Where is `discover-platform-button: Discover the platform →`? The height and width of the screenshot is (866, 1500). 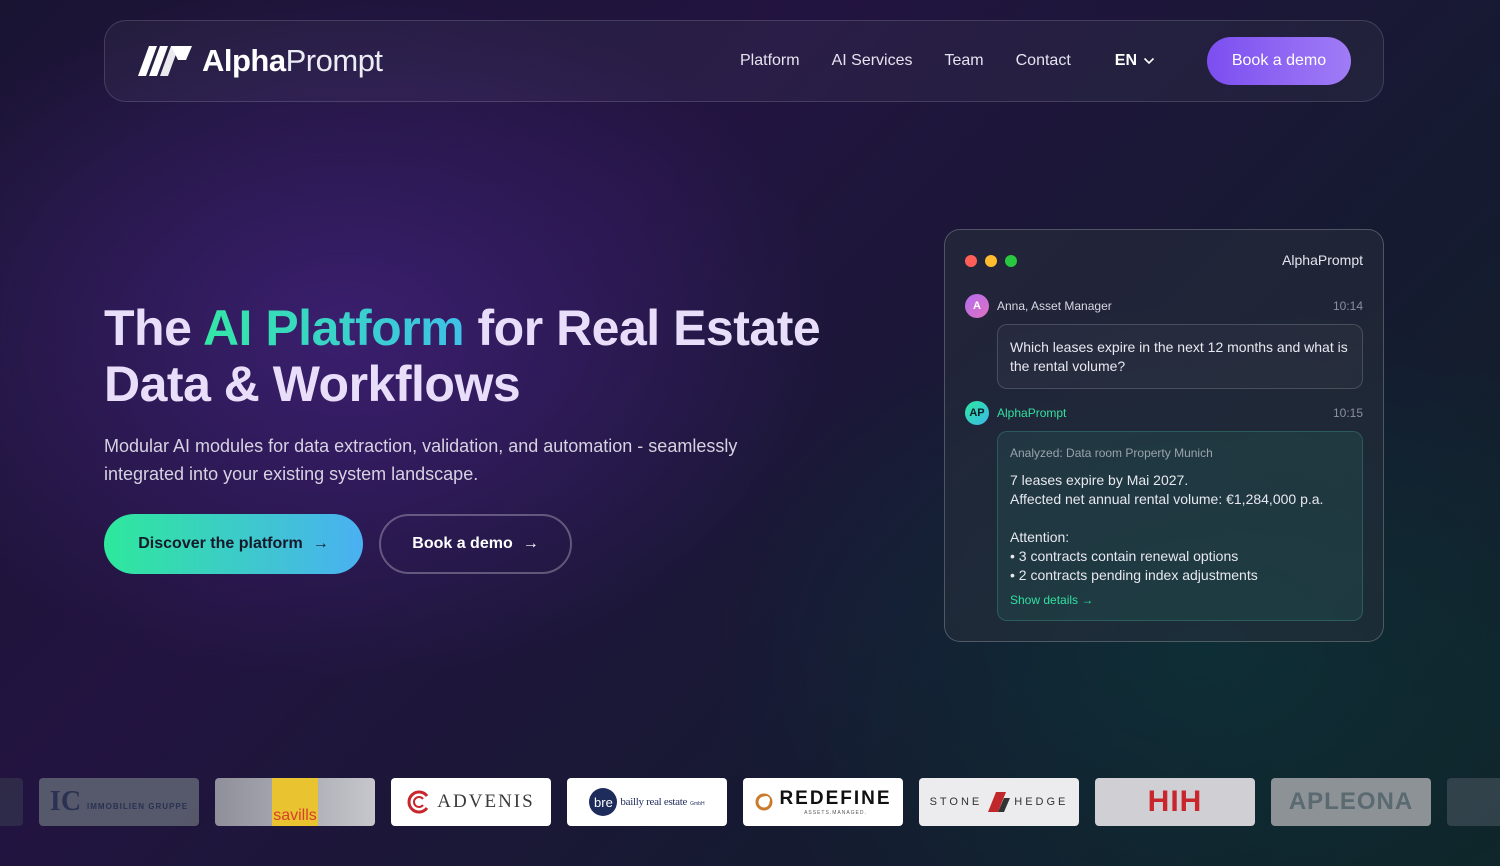
discover-platform-button: Discover the platform → is located at coordinates (233, 544).